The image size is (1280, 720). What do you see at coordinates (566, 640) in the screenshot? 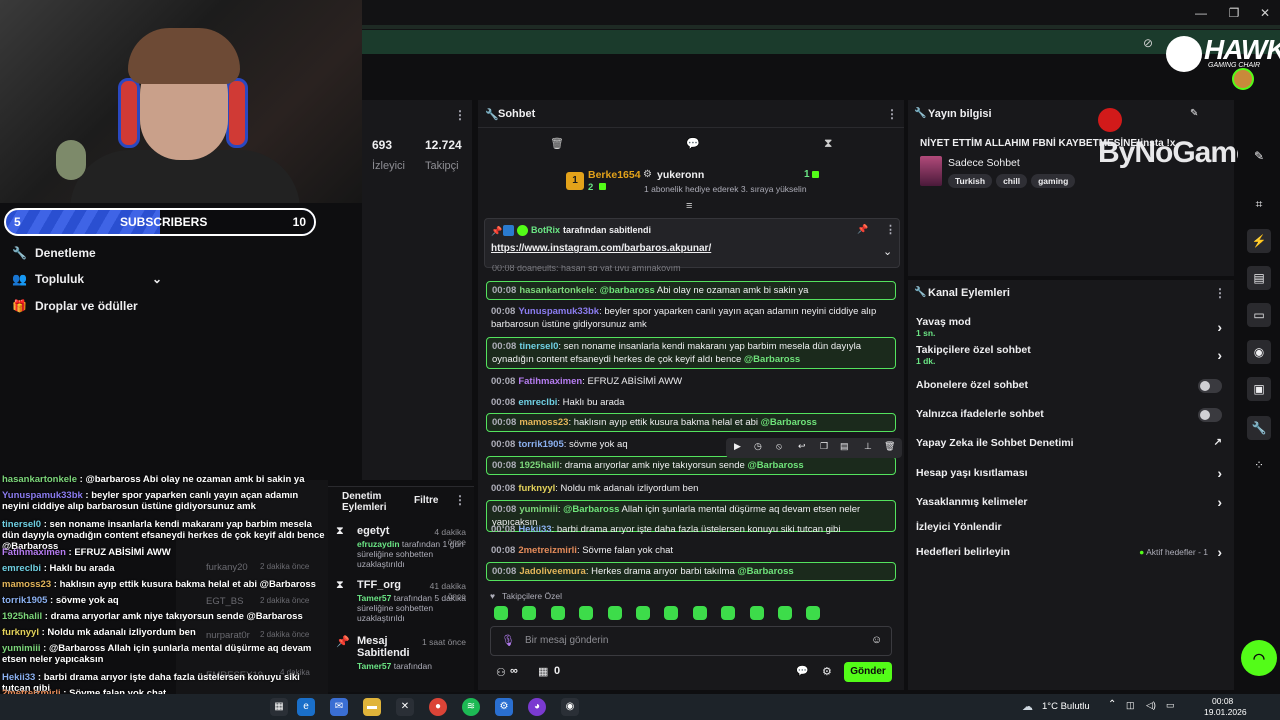
I see `chat-input-placeholder: Bir mesaj gönderin` at bounding box center [566, 640].